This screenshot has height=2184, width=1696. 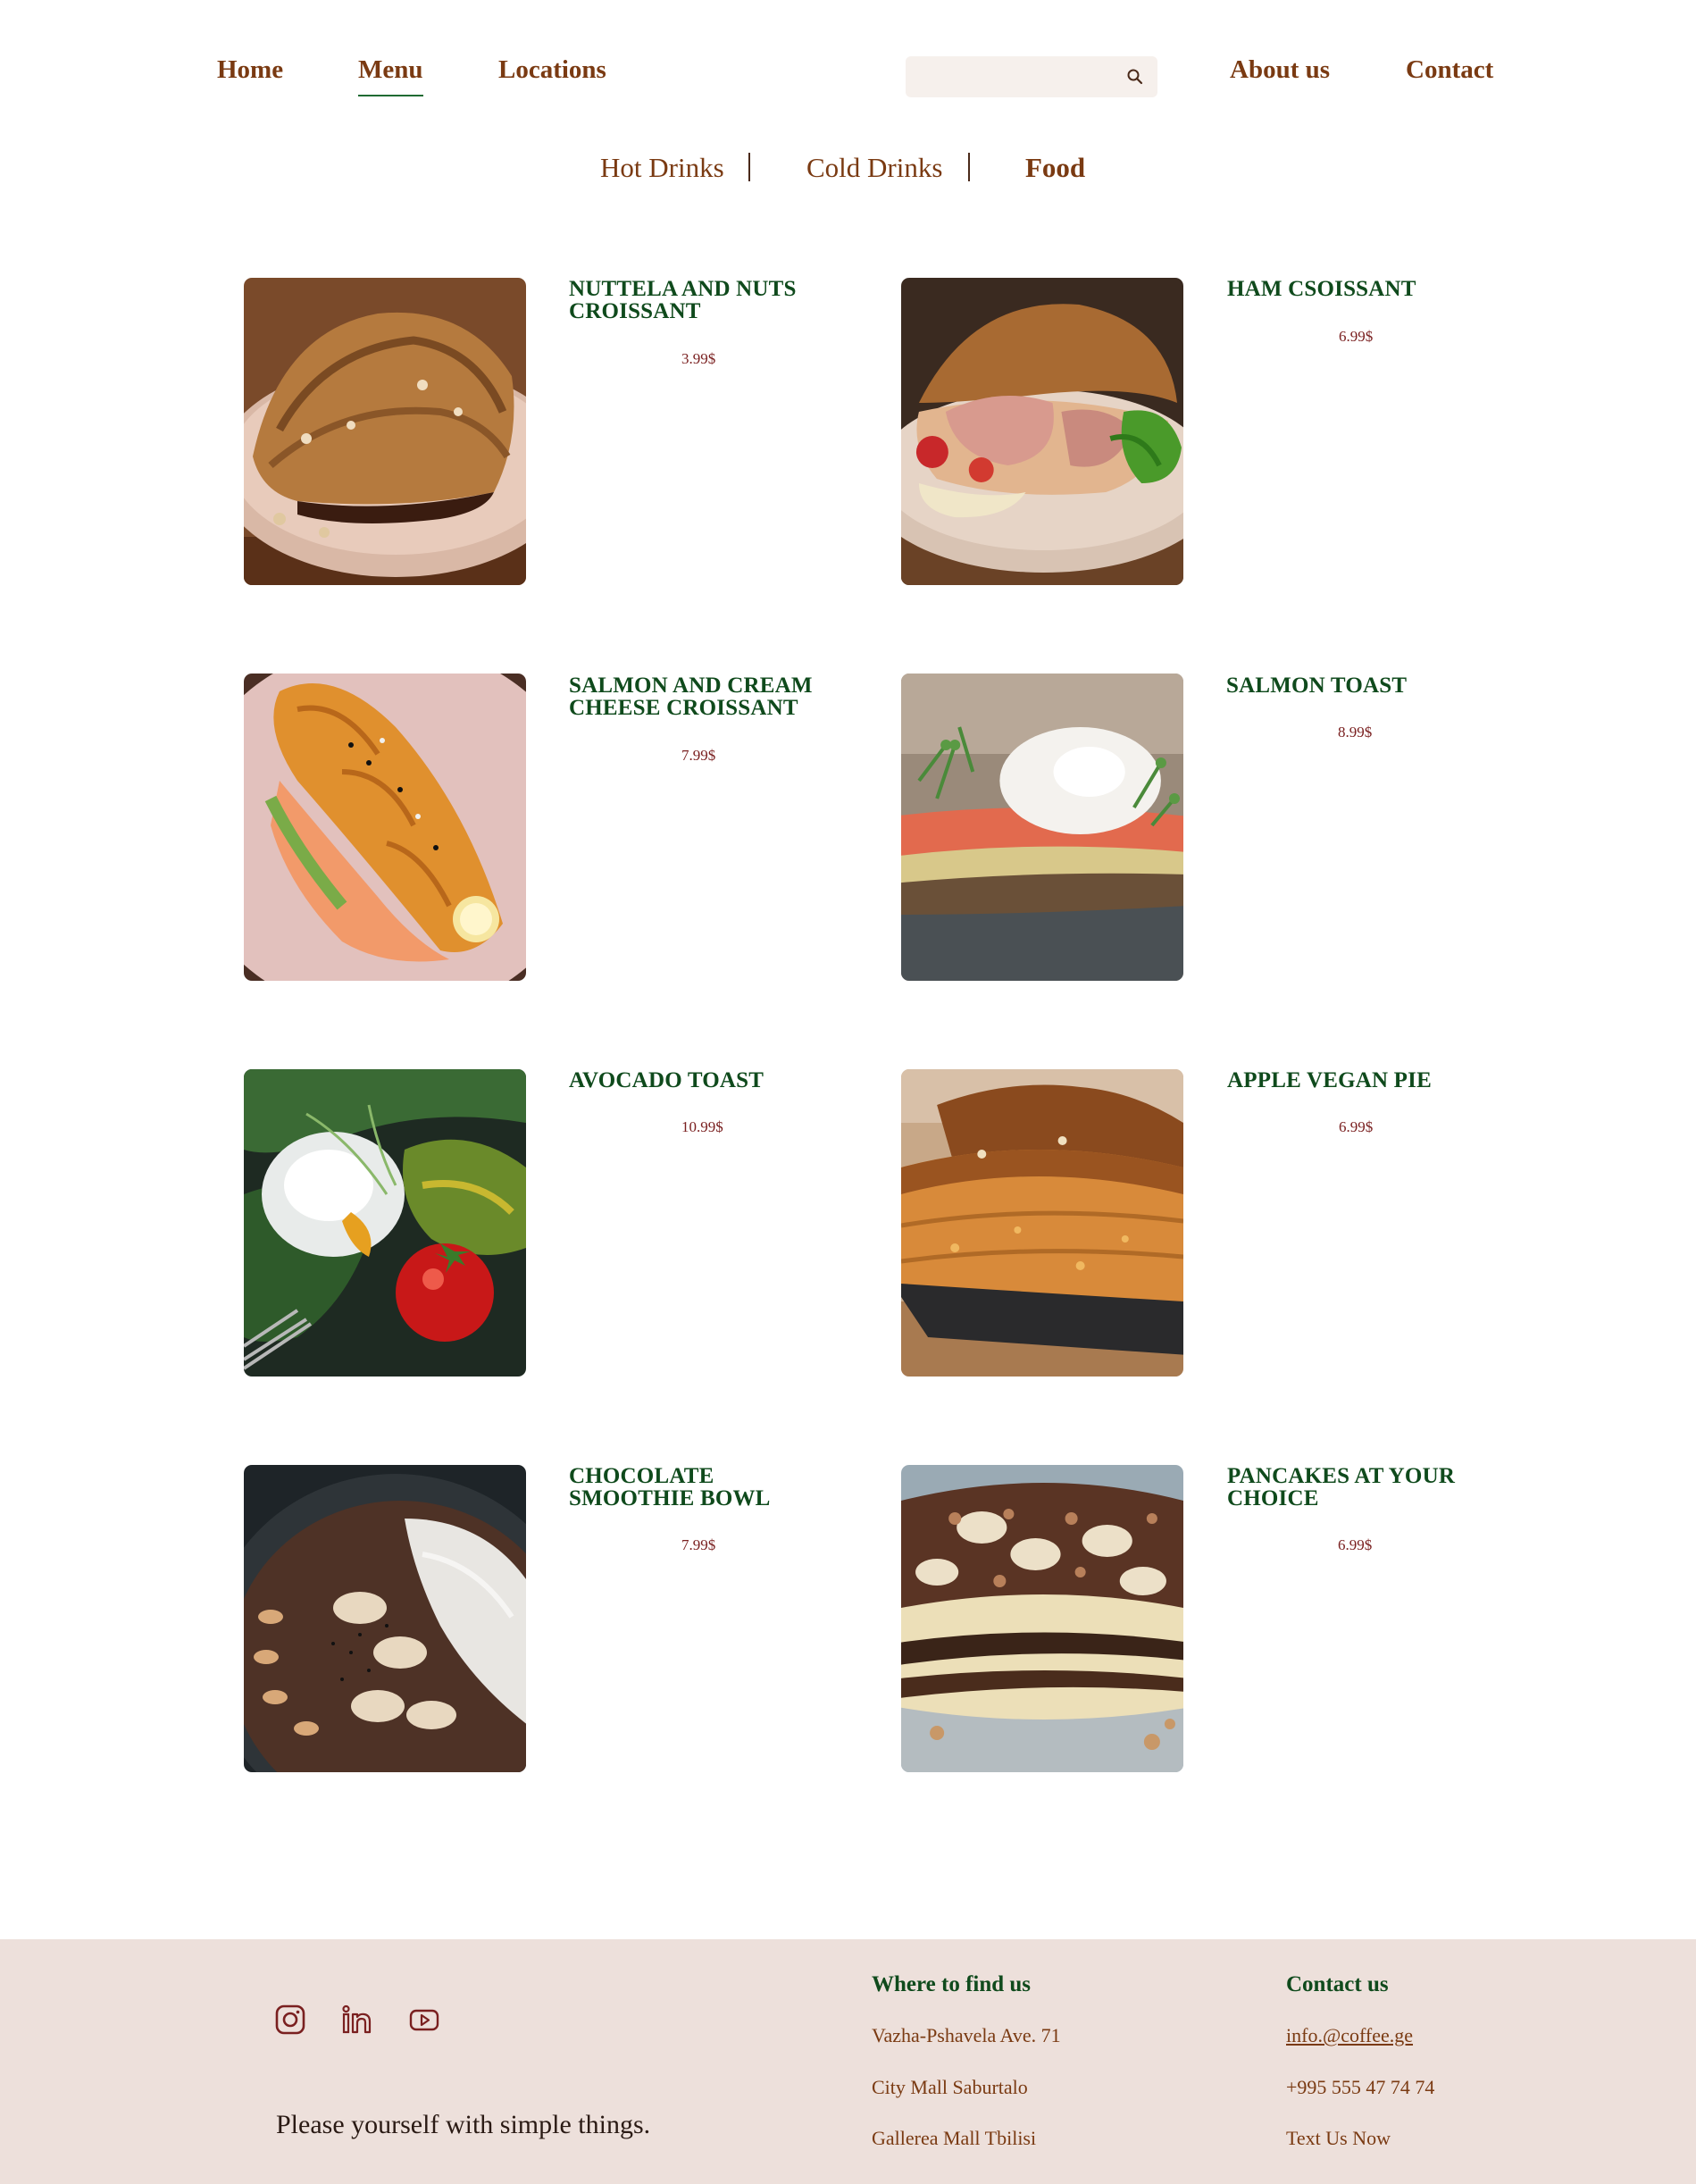 I want to click on footer-tagline: Please yourself with simple things., so click(x=463, y=2124).